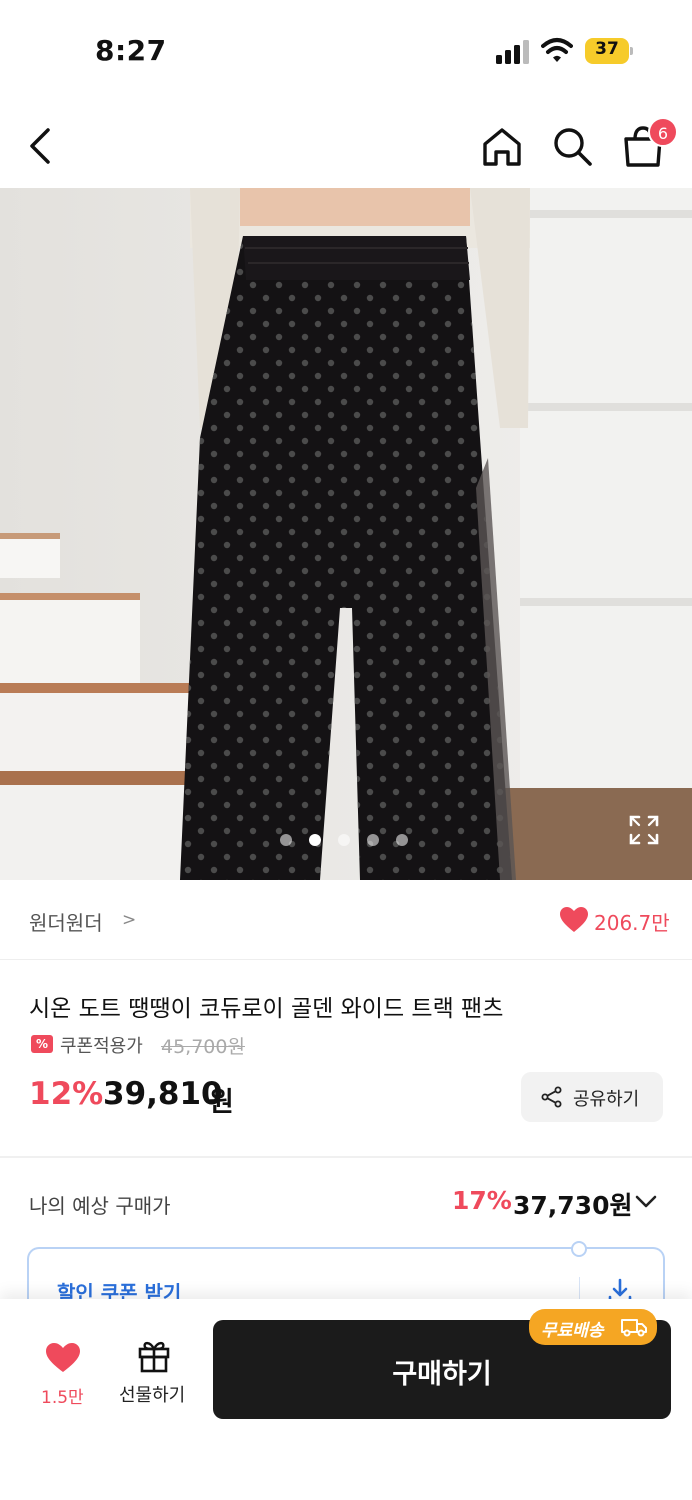  What do you see at coordinates (574, 920) in the screenshot?
I see `heart-icon` at bounding box center [574, 920].